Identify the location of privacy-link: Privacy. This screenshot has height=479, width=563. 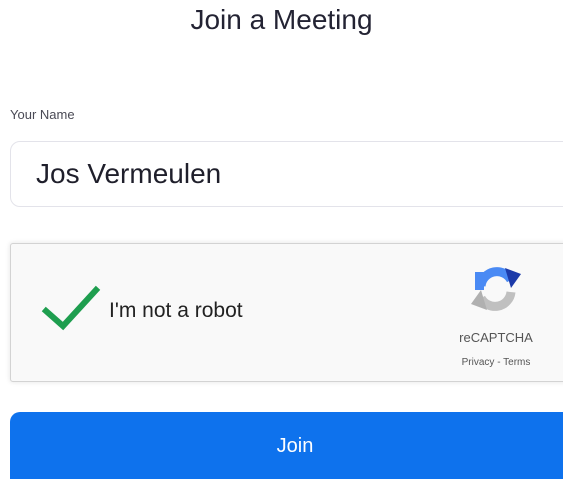
(478, 362).